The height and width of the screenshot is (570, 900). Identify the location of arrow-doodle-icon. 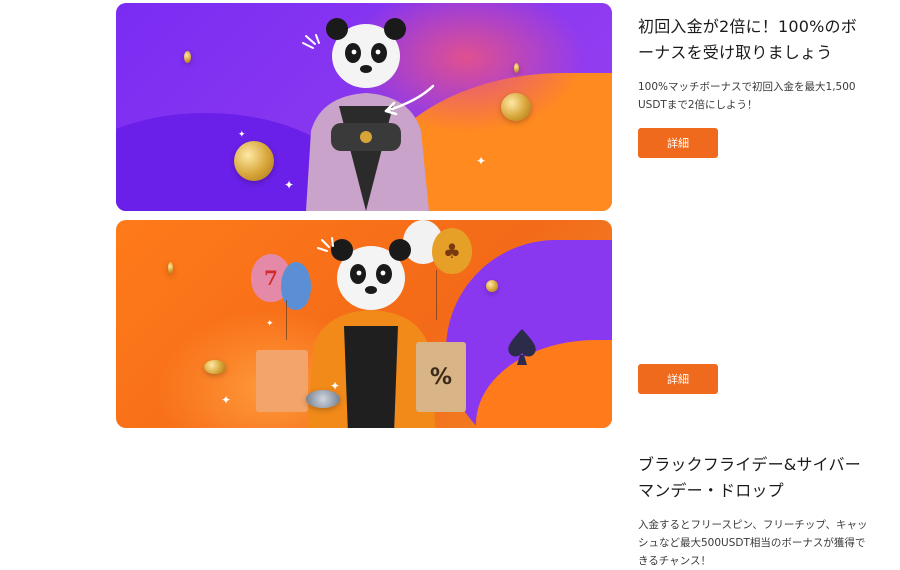
(409, 100).